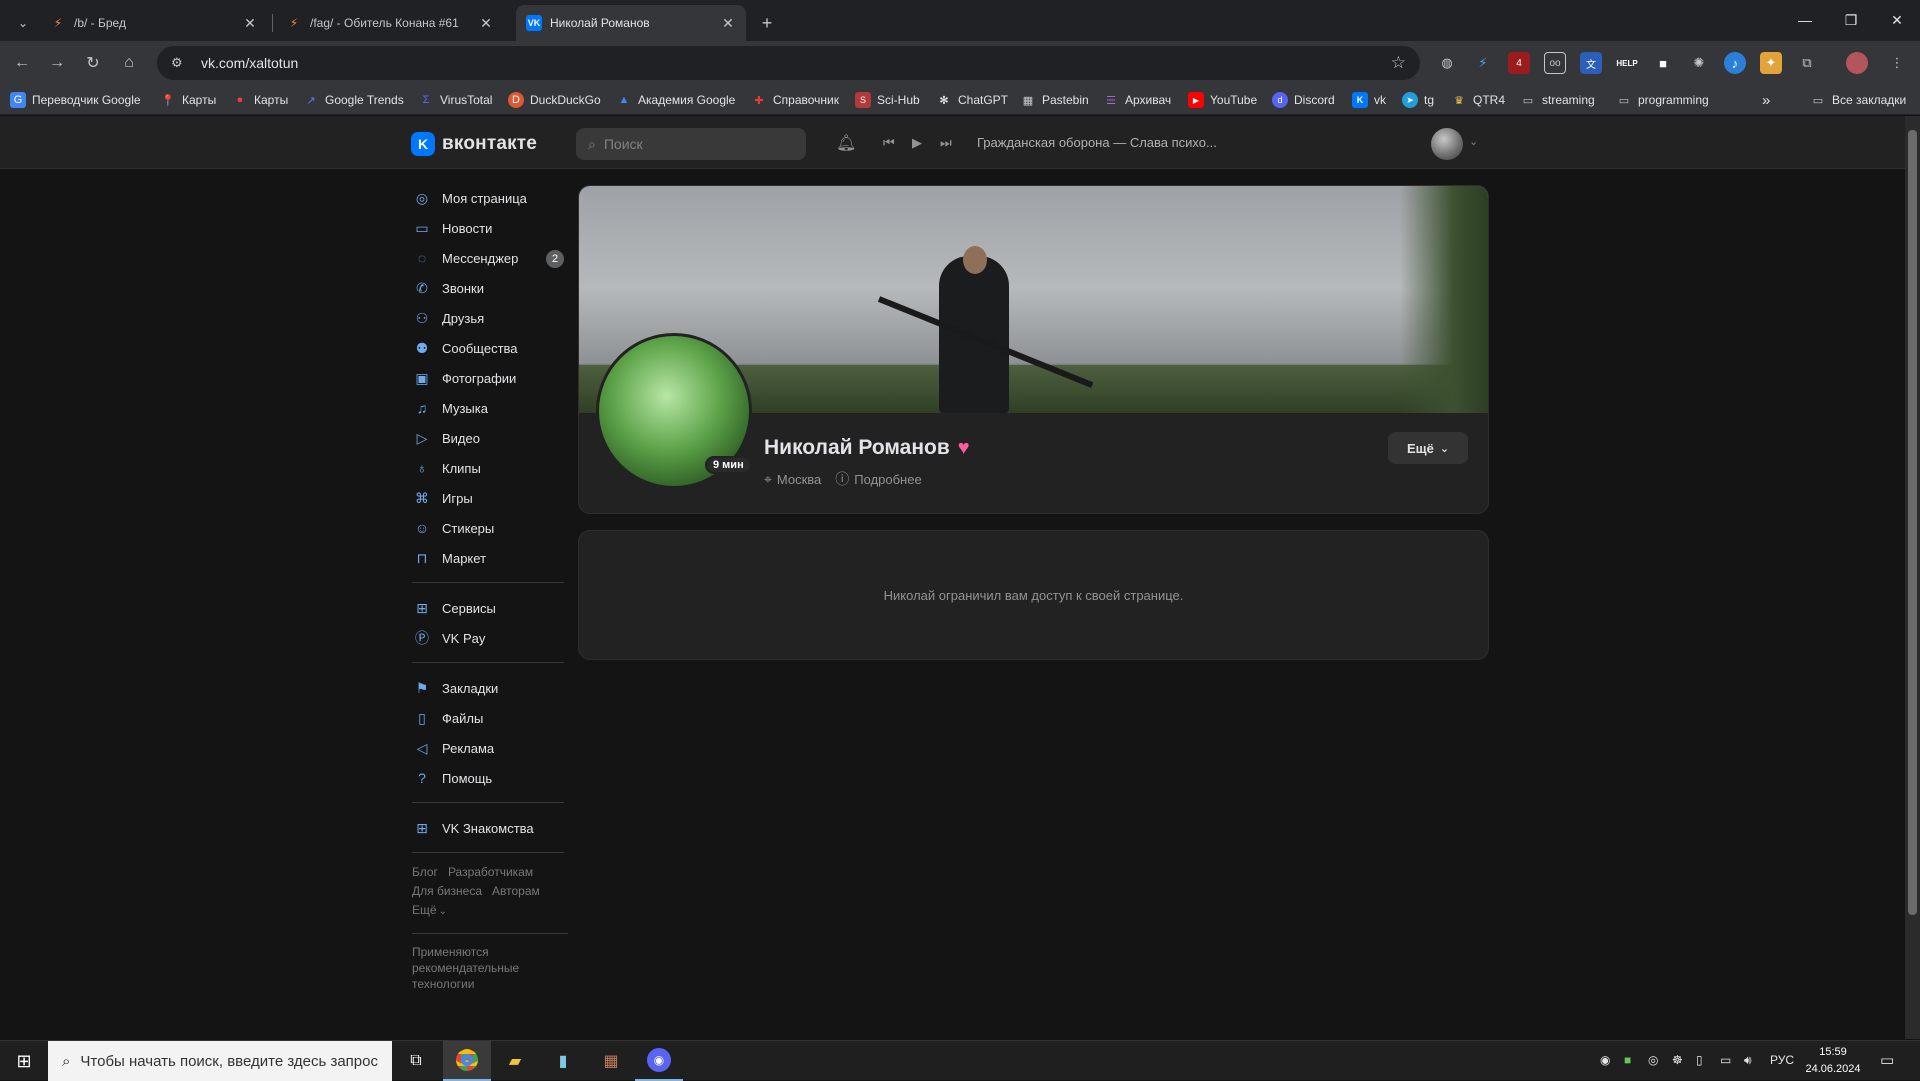  I want to click on all-bookmarks-folder: ▭ Все закладки, so click(1858, 100).